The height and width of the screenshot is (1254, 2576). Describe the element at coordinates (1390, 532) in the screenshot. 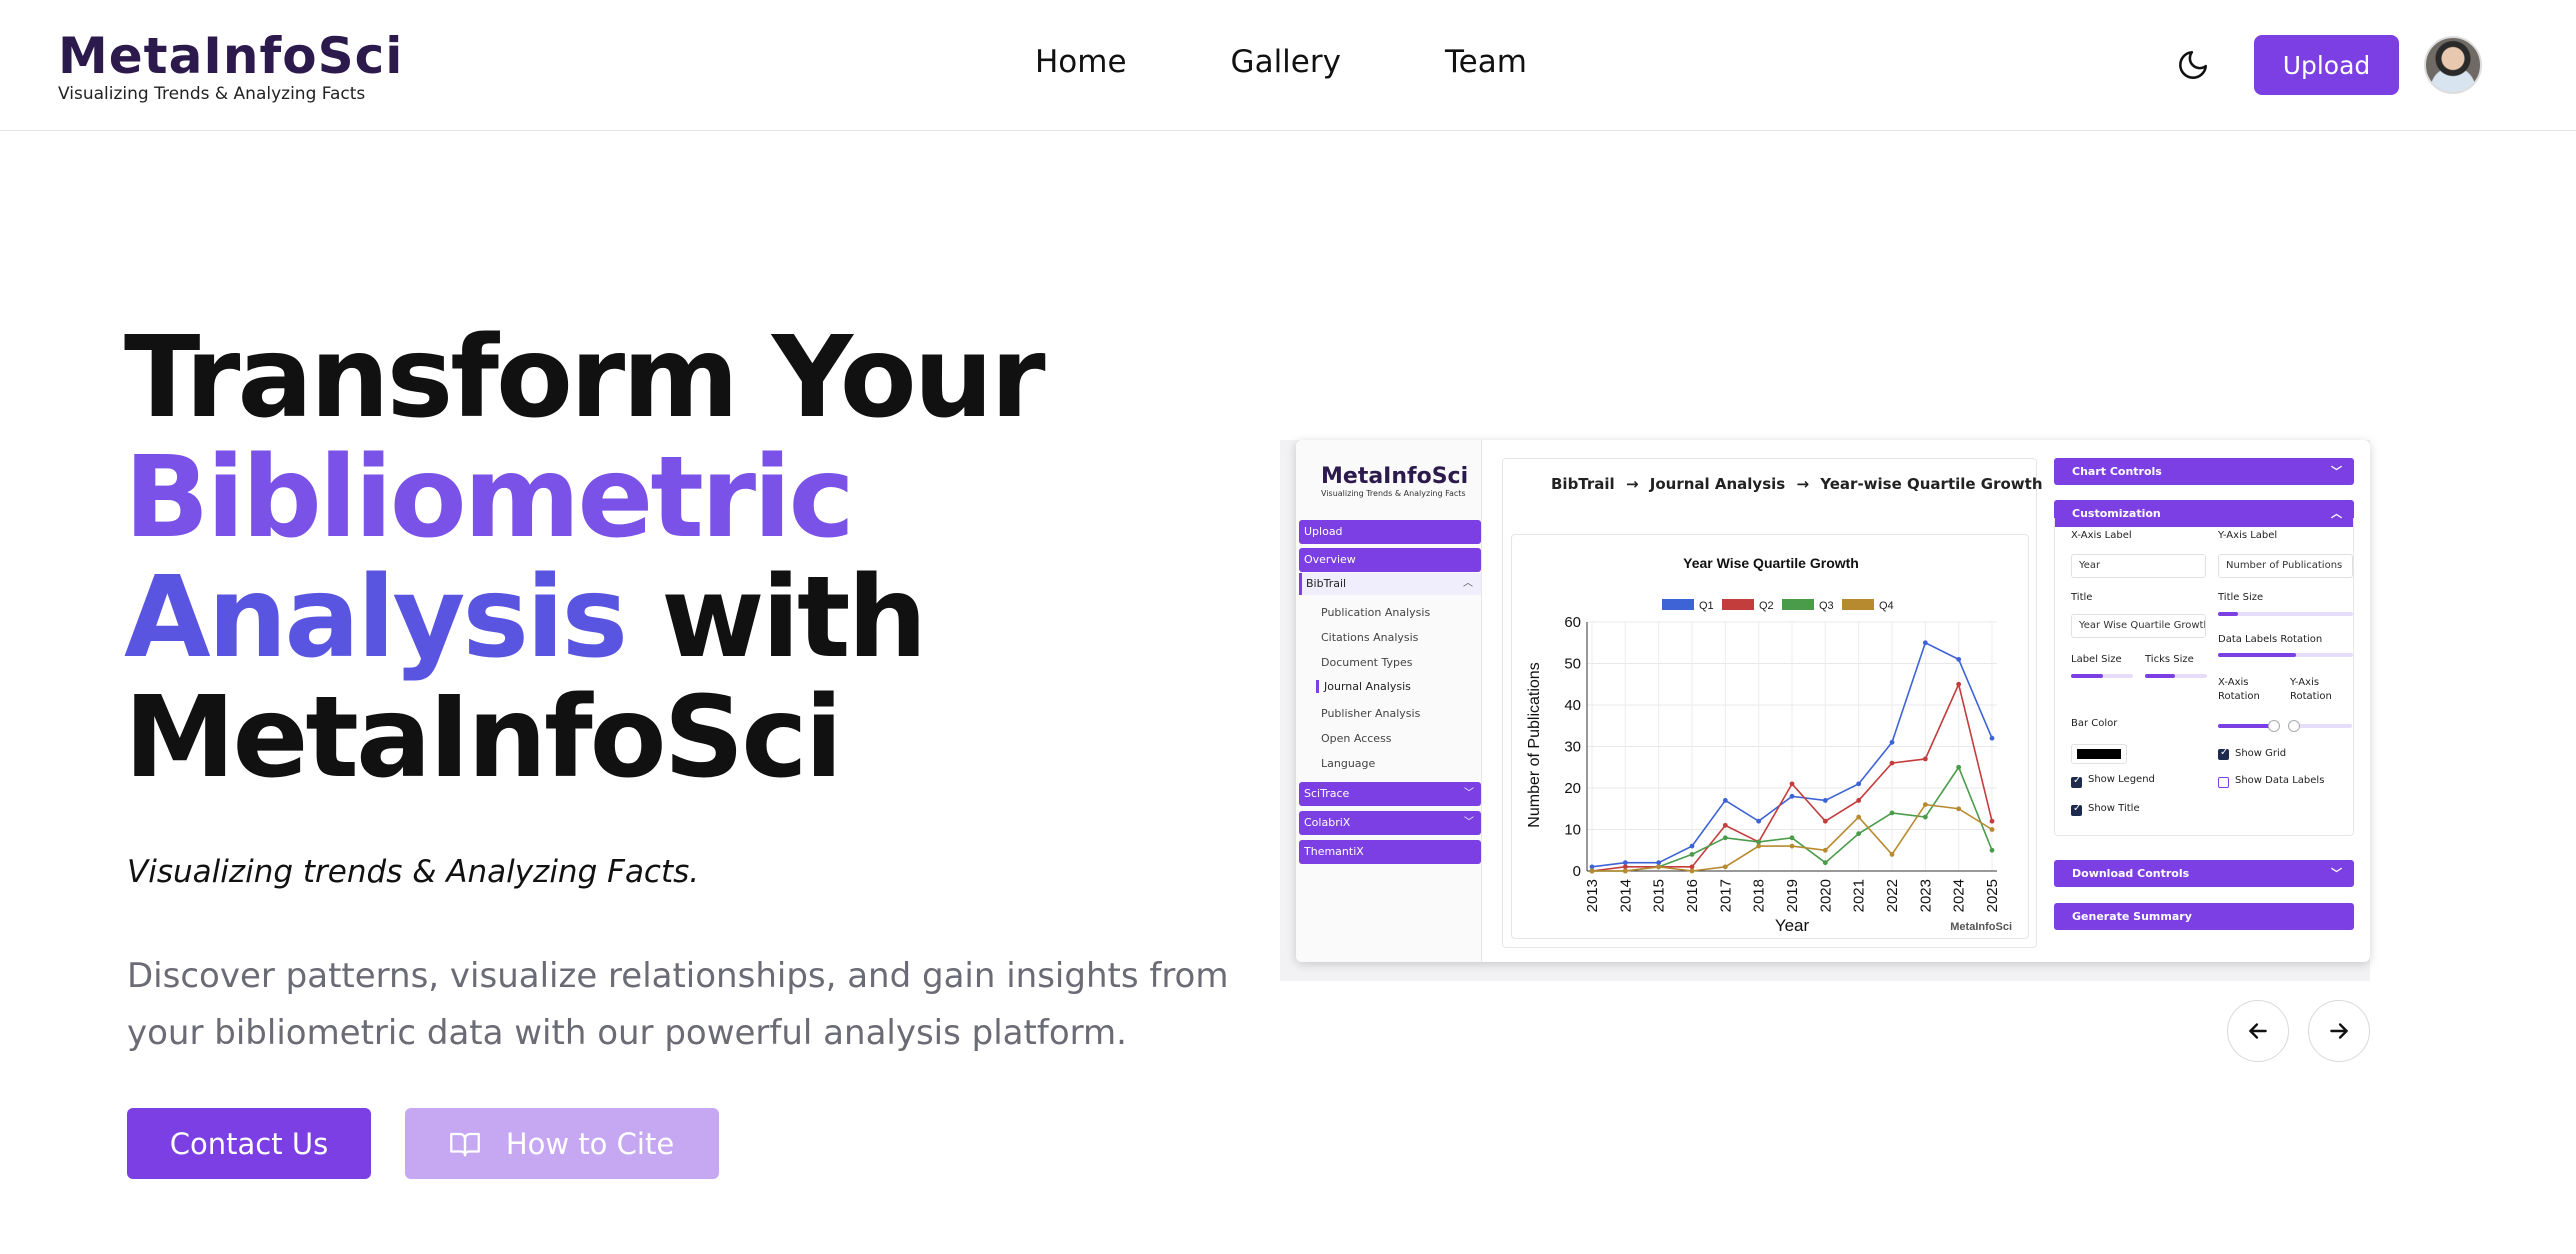

I see `sidebar-upload: Upload` at that location.